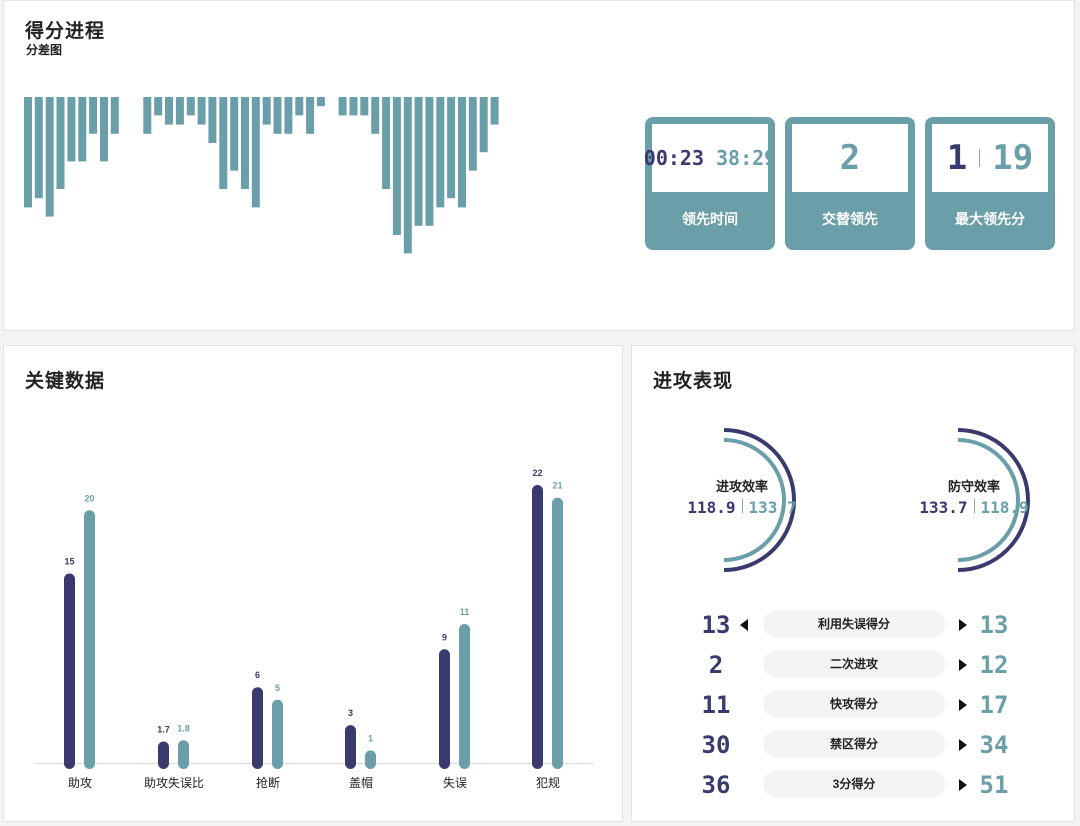  Describe the element at coordinates (89, 498) in the screenshot. I see `bar-value-label: 20` at that location.